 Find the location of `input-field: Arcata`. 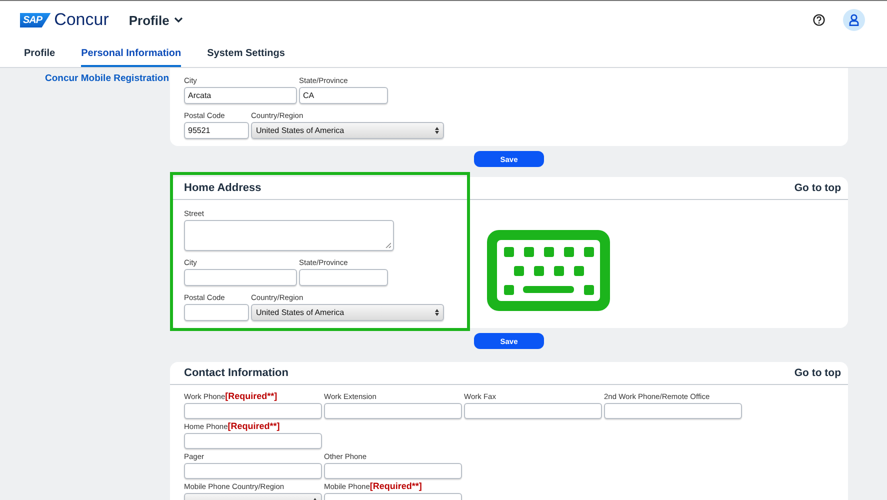

input-field: Arcata is located at coordinates (240, 95).